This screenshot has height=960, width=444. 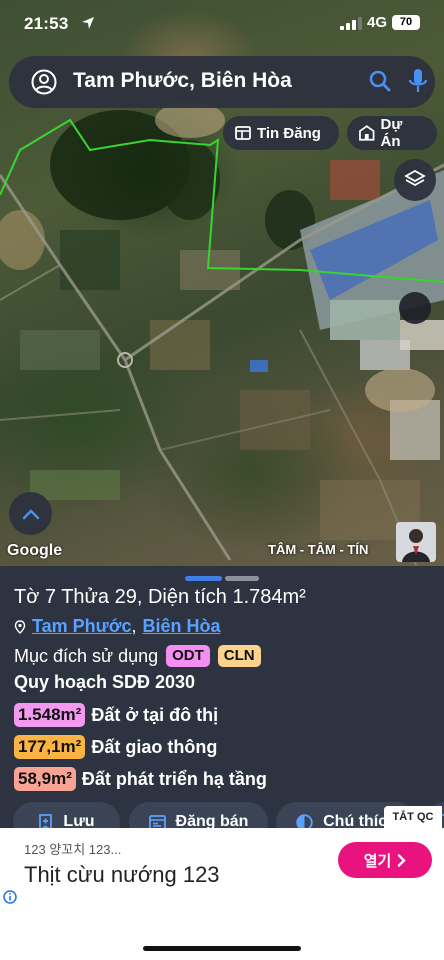 I want to click on news-chip: Tin Đăng, so click(x=281, y=133).